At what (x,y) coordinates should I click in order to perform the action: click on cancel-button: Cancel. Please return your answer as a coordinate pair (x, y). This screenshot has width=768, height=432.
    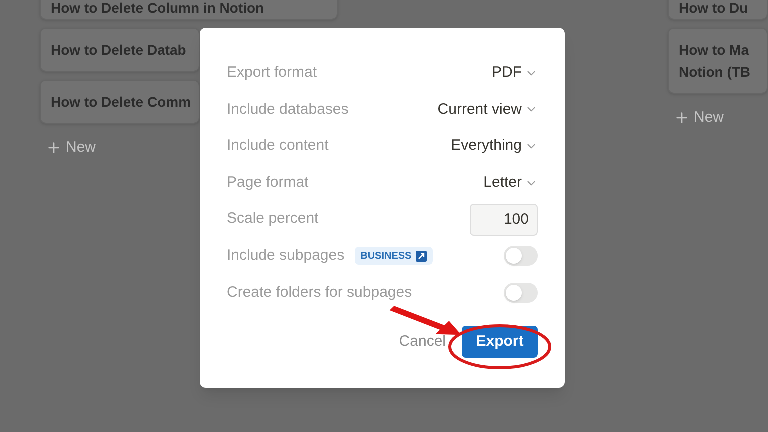
    Looking at the image, I should click on (422, 342).